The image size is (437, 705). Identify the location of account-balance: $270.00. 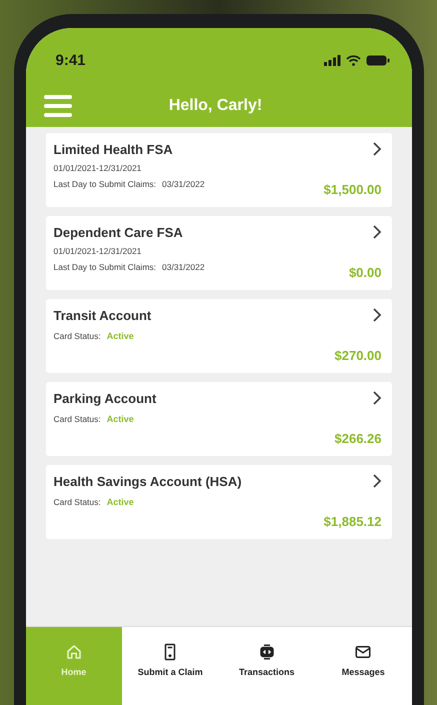
(358, 355).